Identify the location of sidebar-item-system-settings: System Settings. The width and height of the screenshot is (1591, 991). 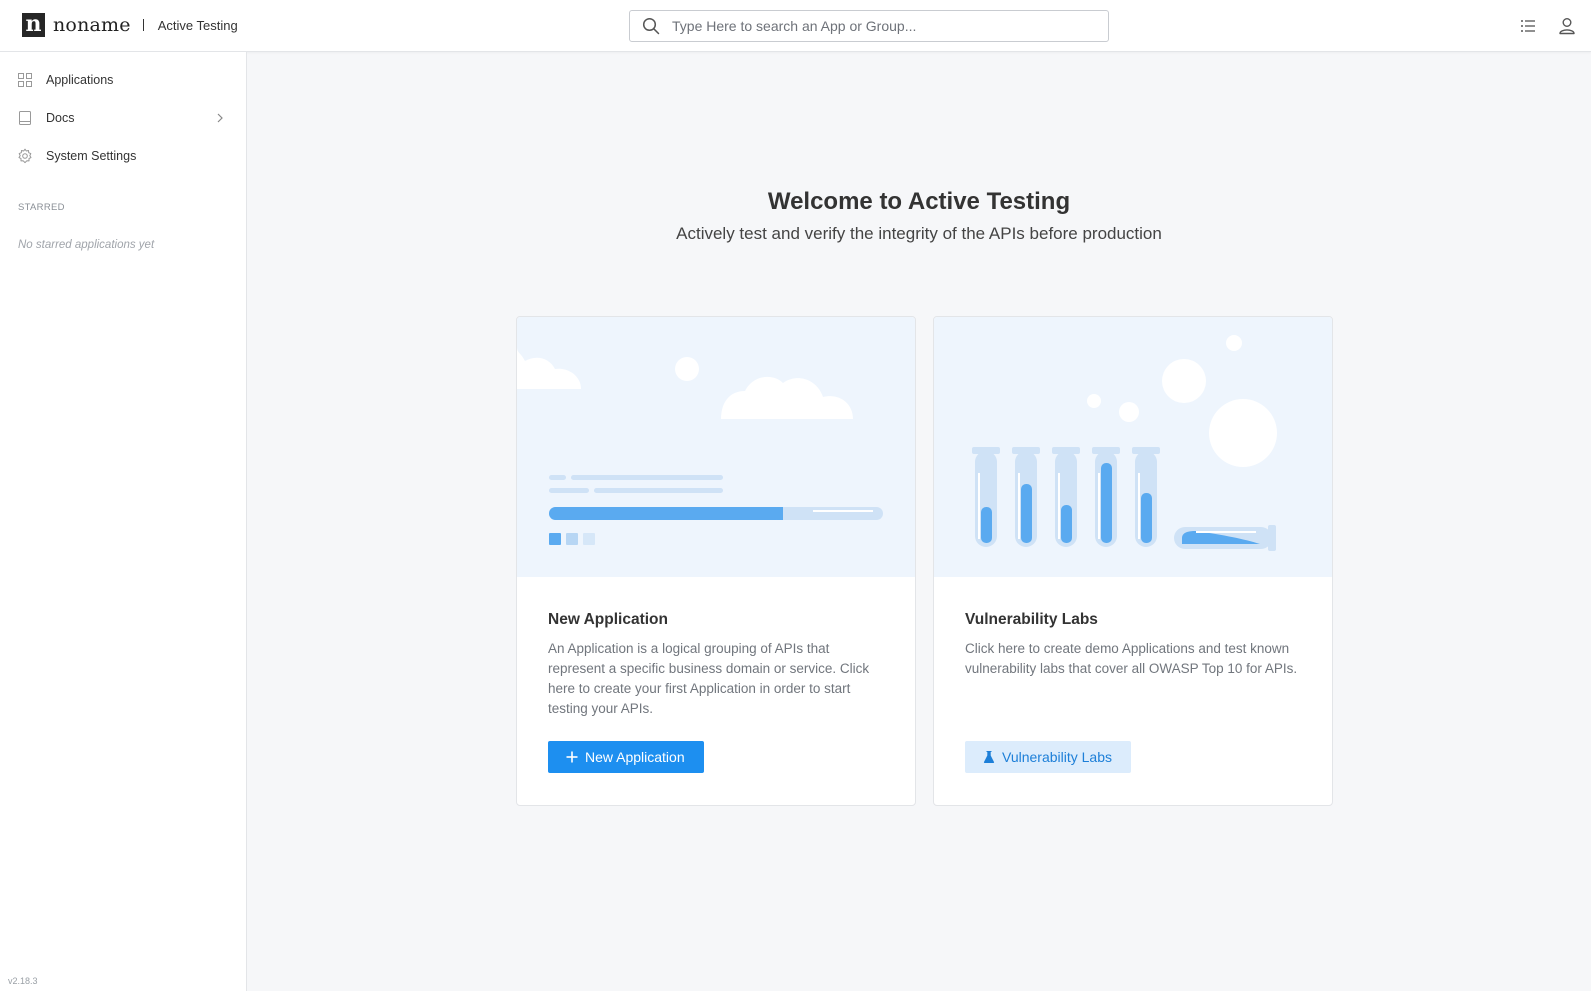
(123, 156).